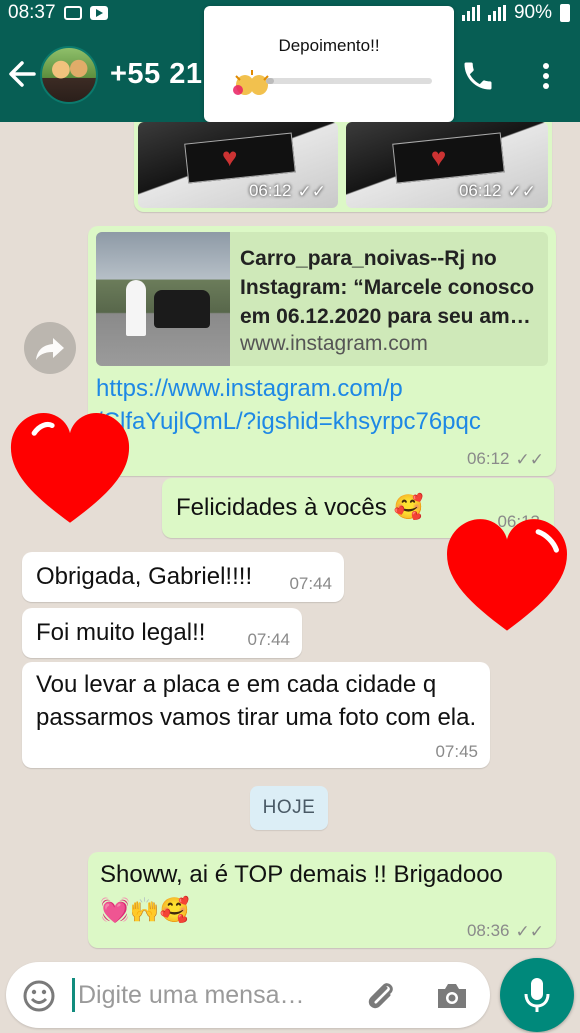  I want to click on camera-icon, so click(452, 996).